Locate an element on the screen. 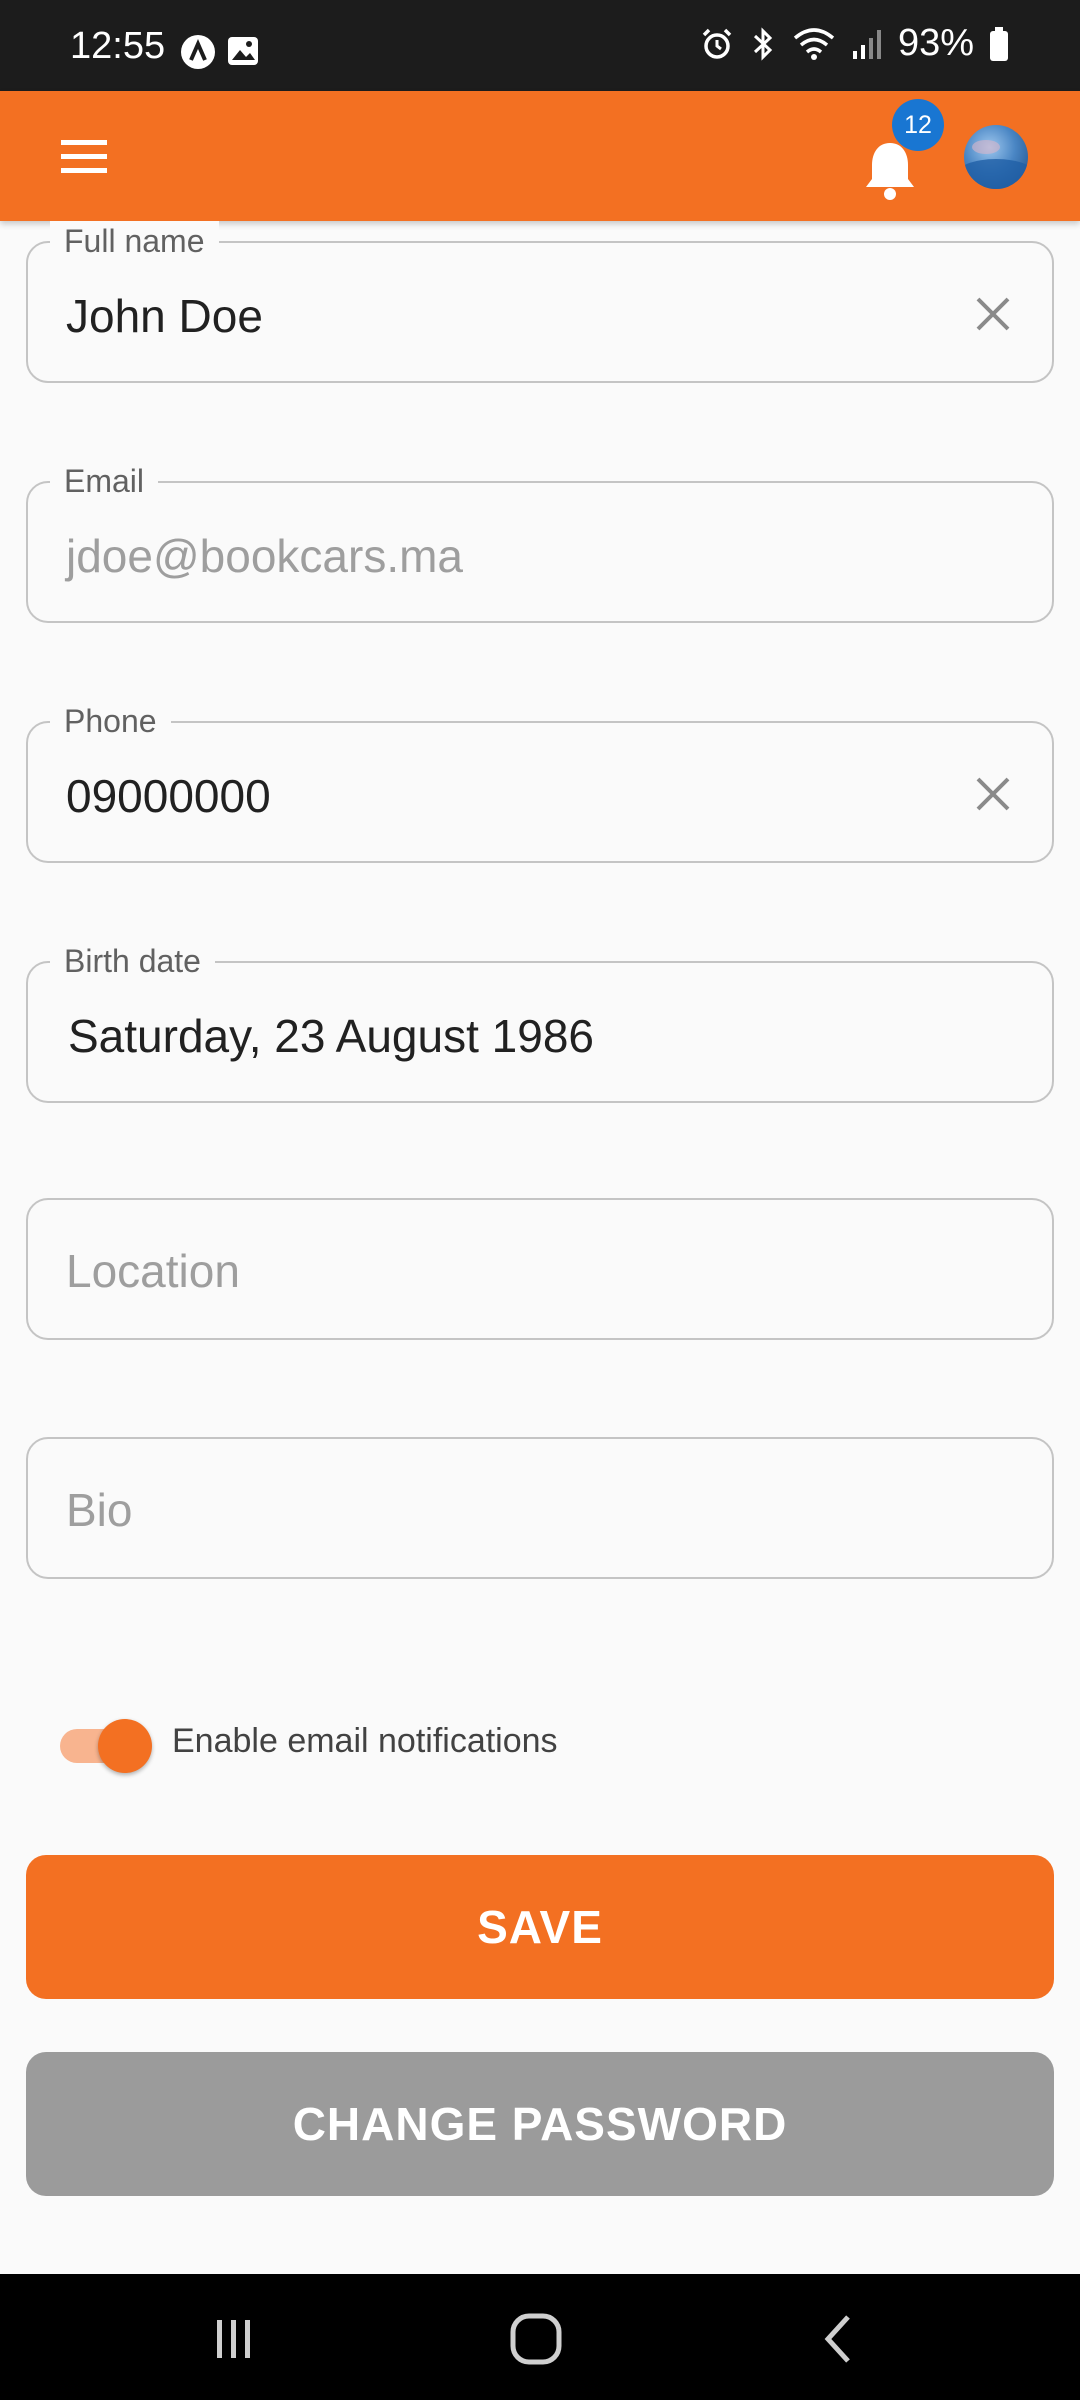 The width and height of the screenshot is (1080, 2400). email-notifications-row: Enable email notifications is located at coordinates (307, 1742).